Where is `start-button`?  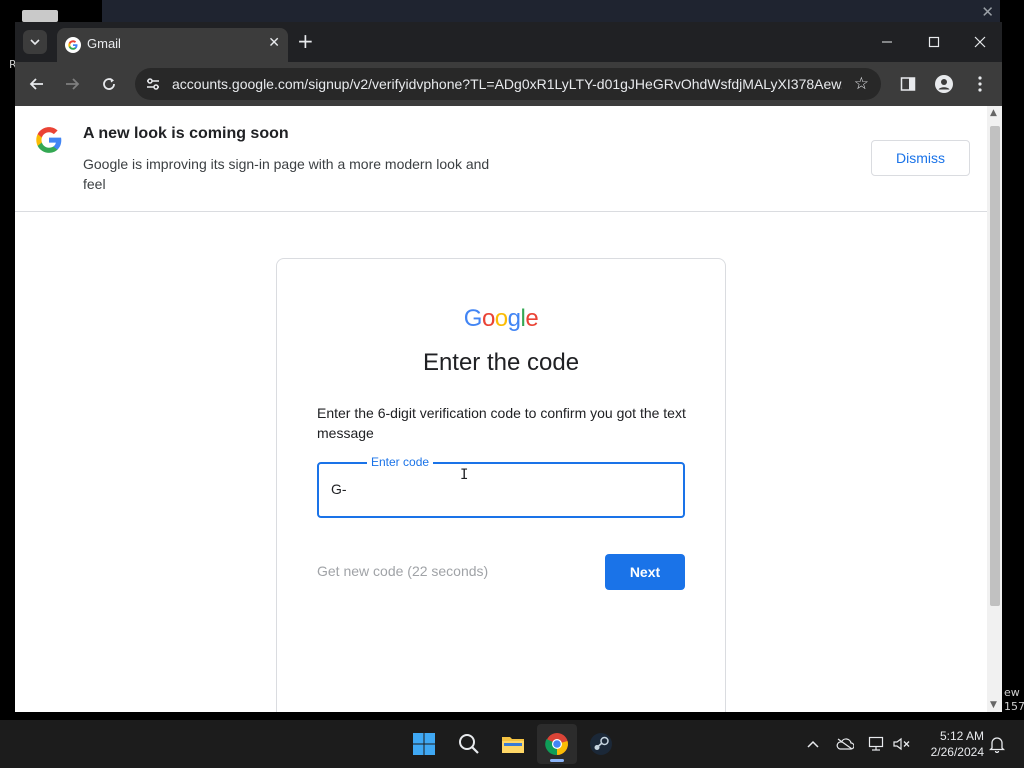
start-button is located at coordinates (424, 744).